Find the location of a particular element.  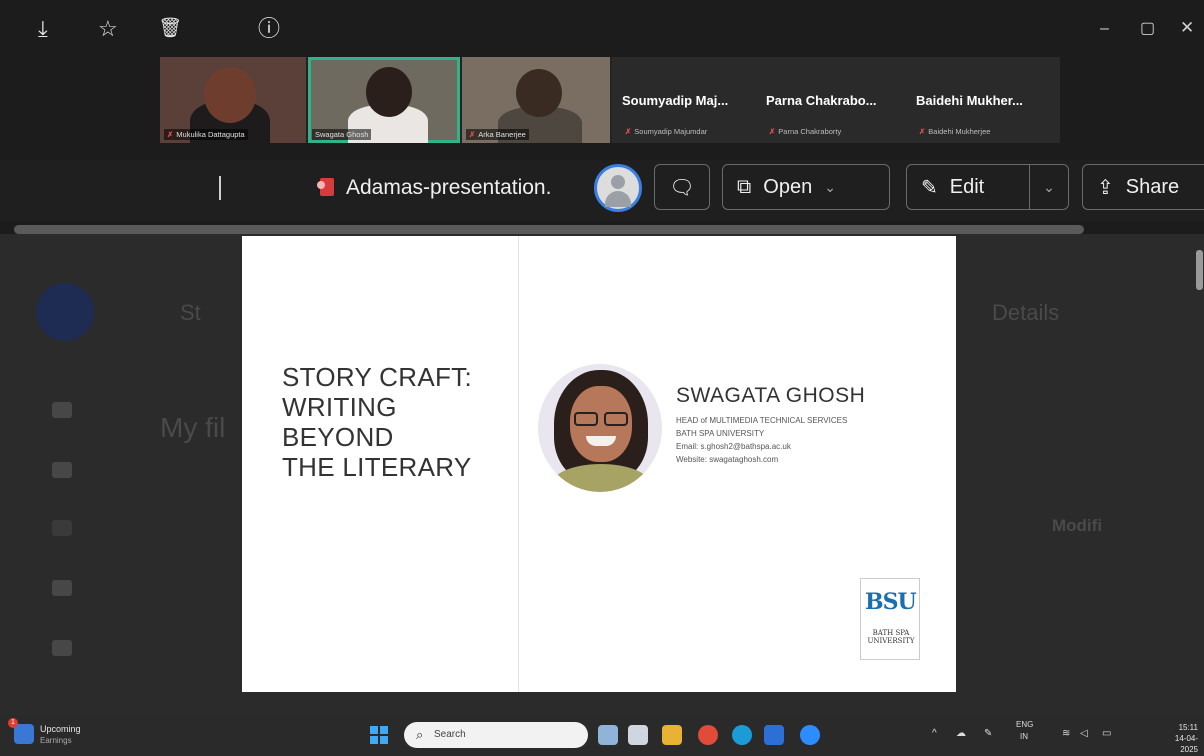

comment-icon: 🗨 is located at coordinates (682, 187).